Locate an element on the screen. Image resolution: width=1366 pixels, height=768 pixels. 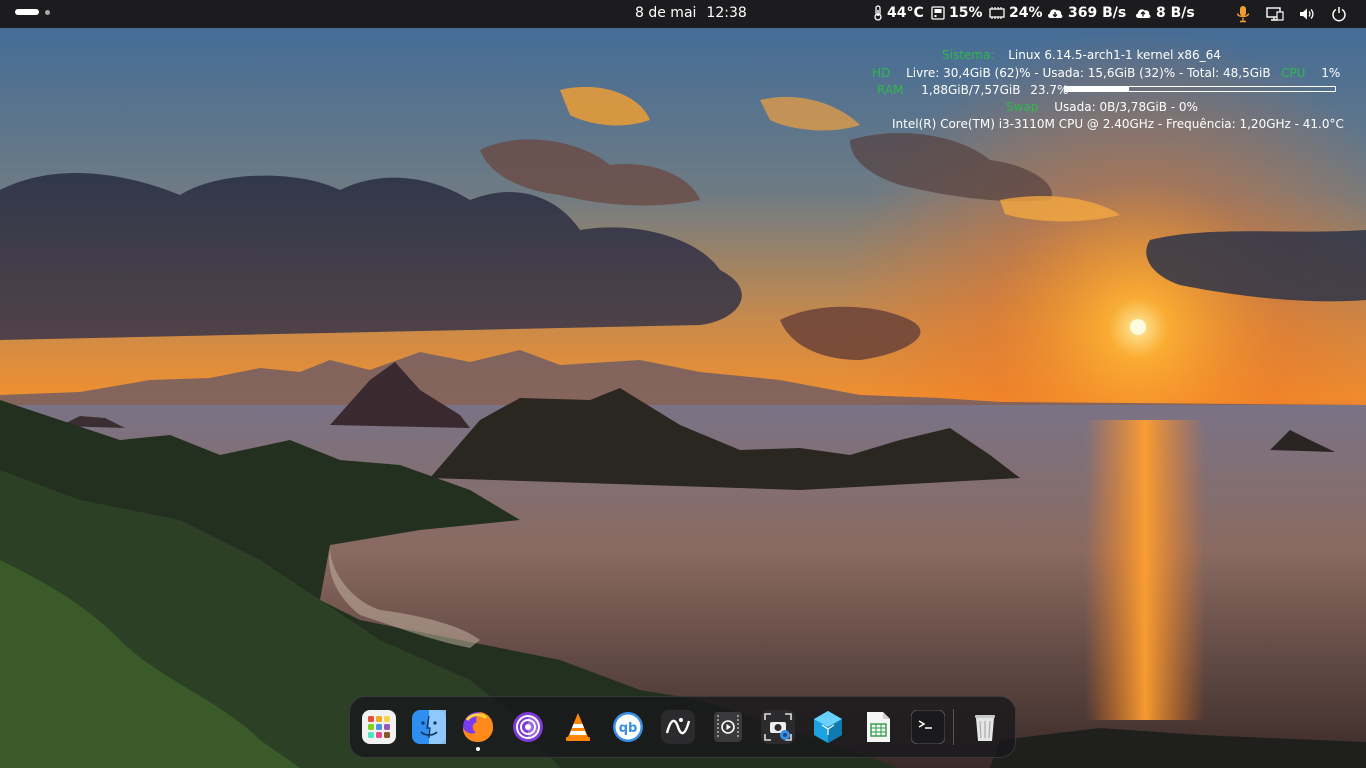
conky-cpu-label: CPU is located at coordinates (1293, 73).